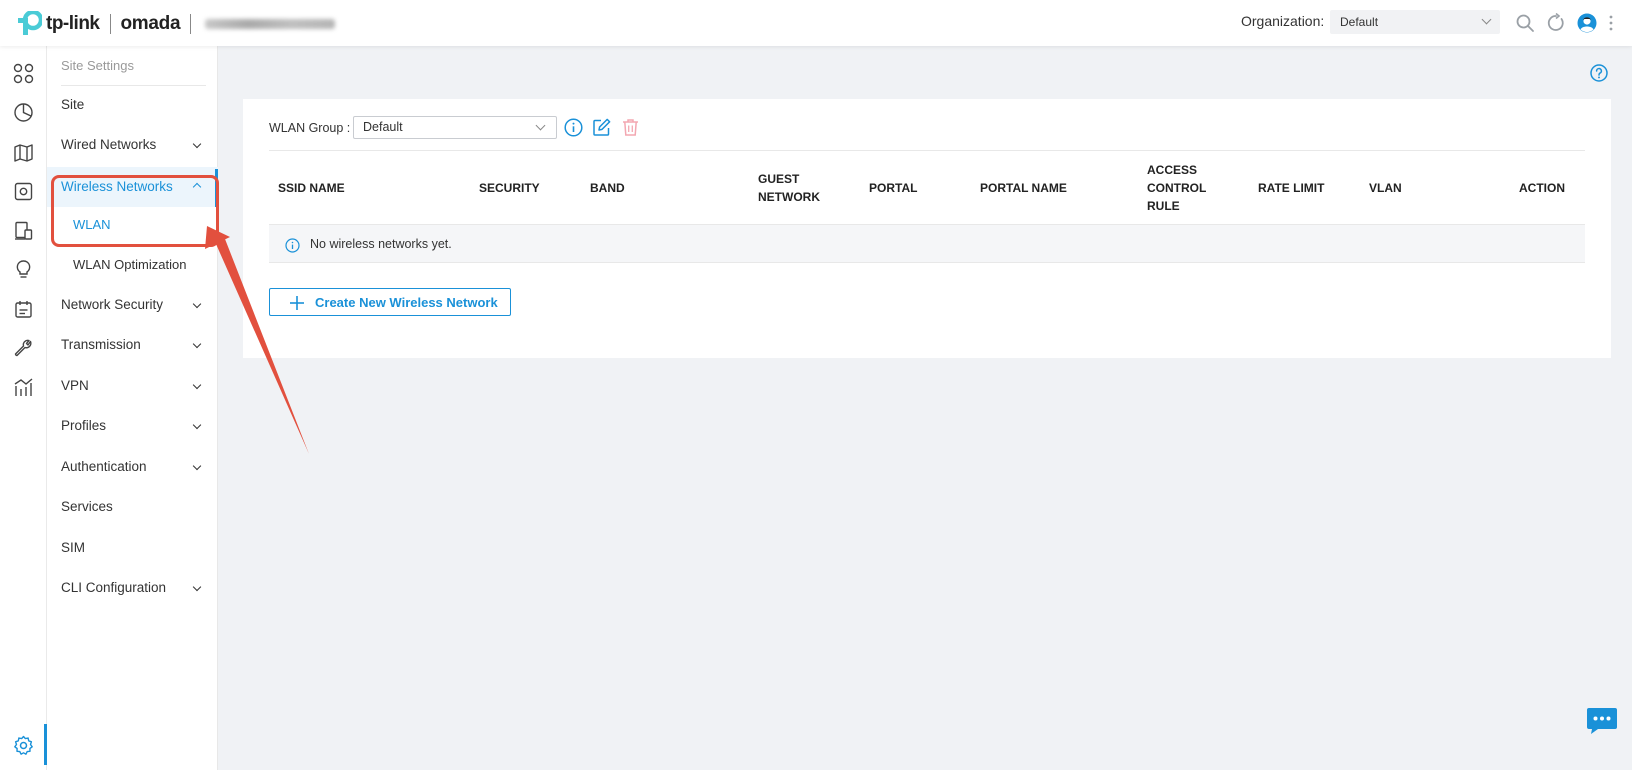 This screenshot has width=1632, height=770. What do you see at coordinates (1385, 188) in the screenshot?
I see `column-vlan: VLAN` at bounding box center [1385, 188].